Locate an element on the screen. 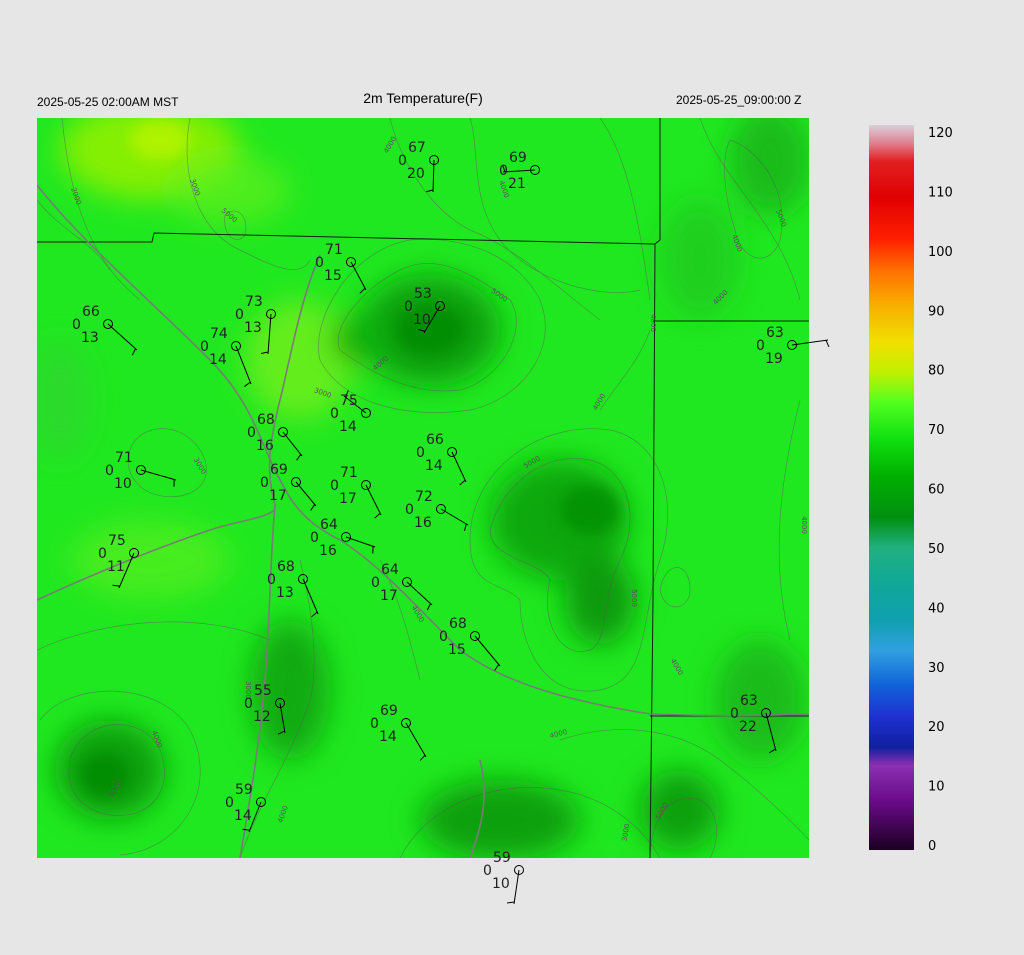  station-temperature: 55 is located at coordinates (263, 691).